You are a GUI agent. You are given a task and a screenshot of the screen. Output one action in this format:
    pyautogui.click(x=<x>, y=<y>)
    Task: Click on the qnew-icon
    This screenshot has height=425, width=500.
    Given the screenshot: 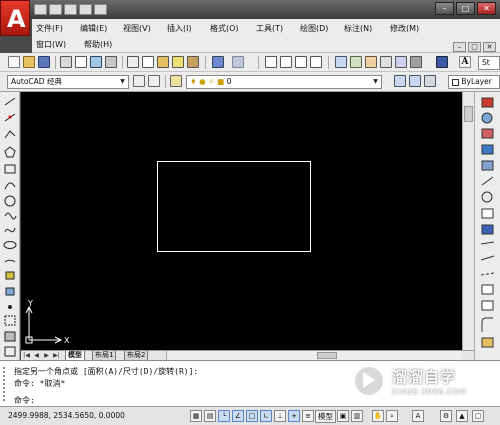 What is the action you would take?
    pyautogui.click(x=14, y=62)
    